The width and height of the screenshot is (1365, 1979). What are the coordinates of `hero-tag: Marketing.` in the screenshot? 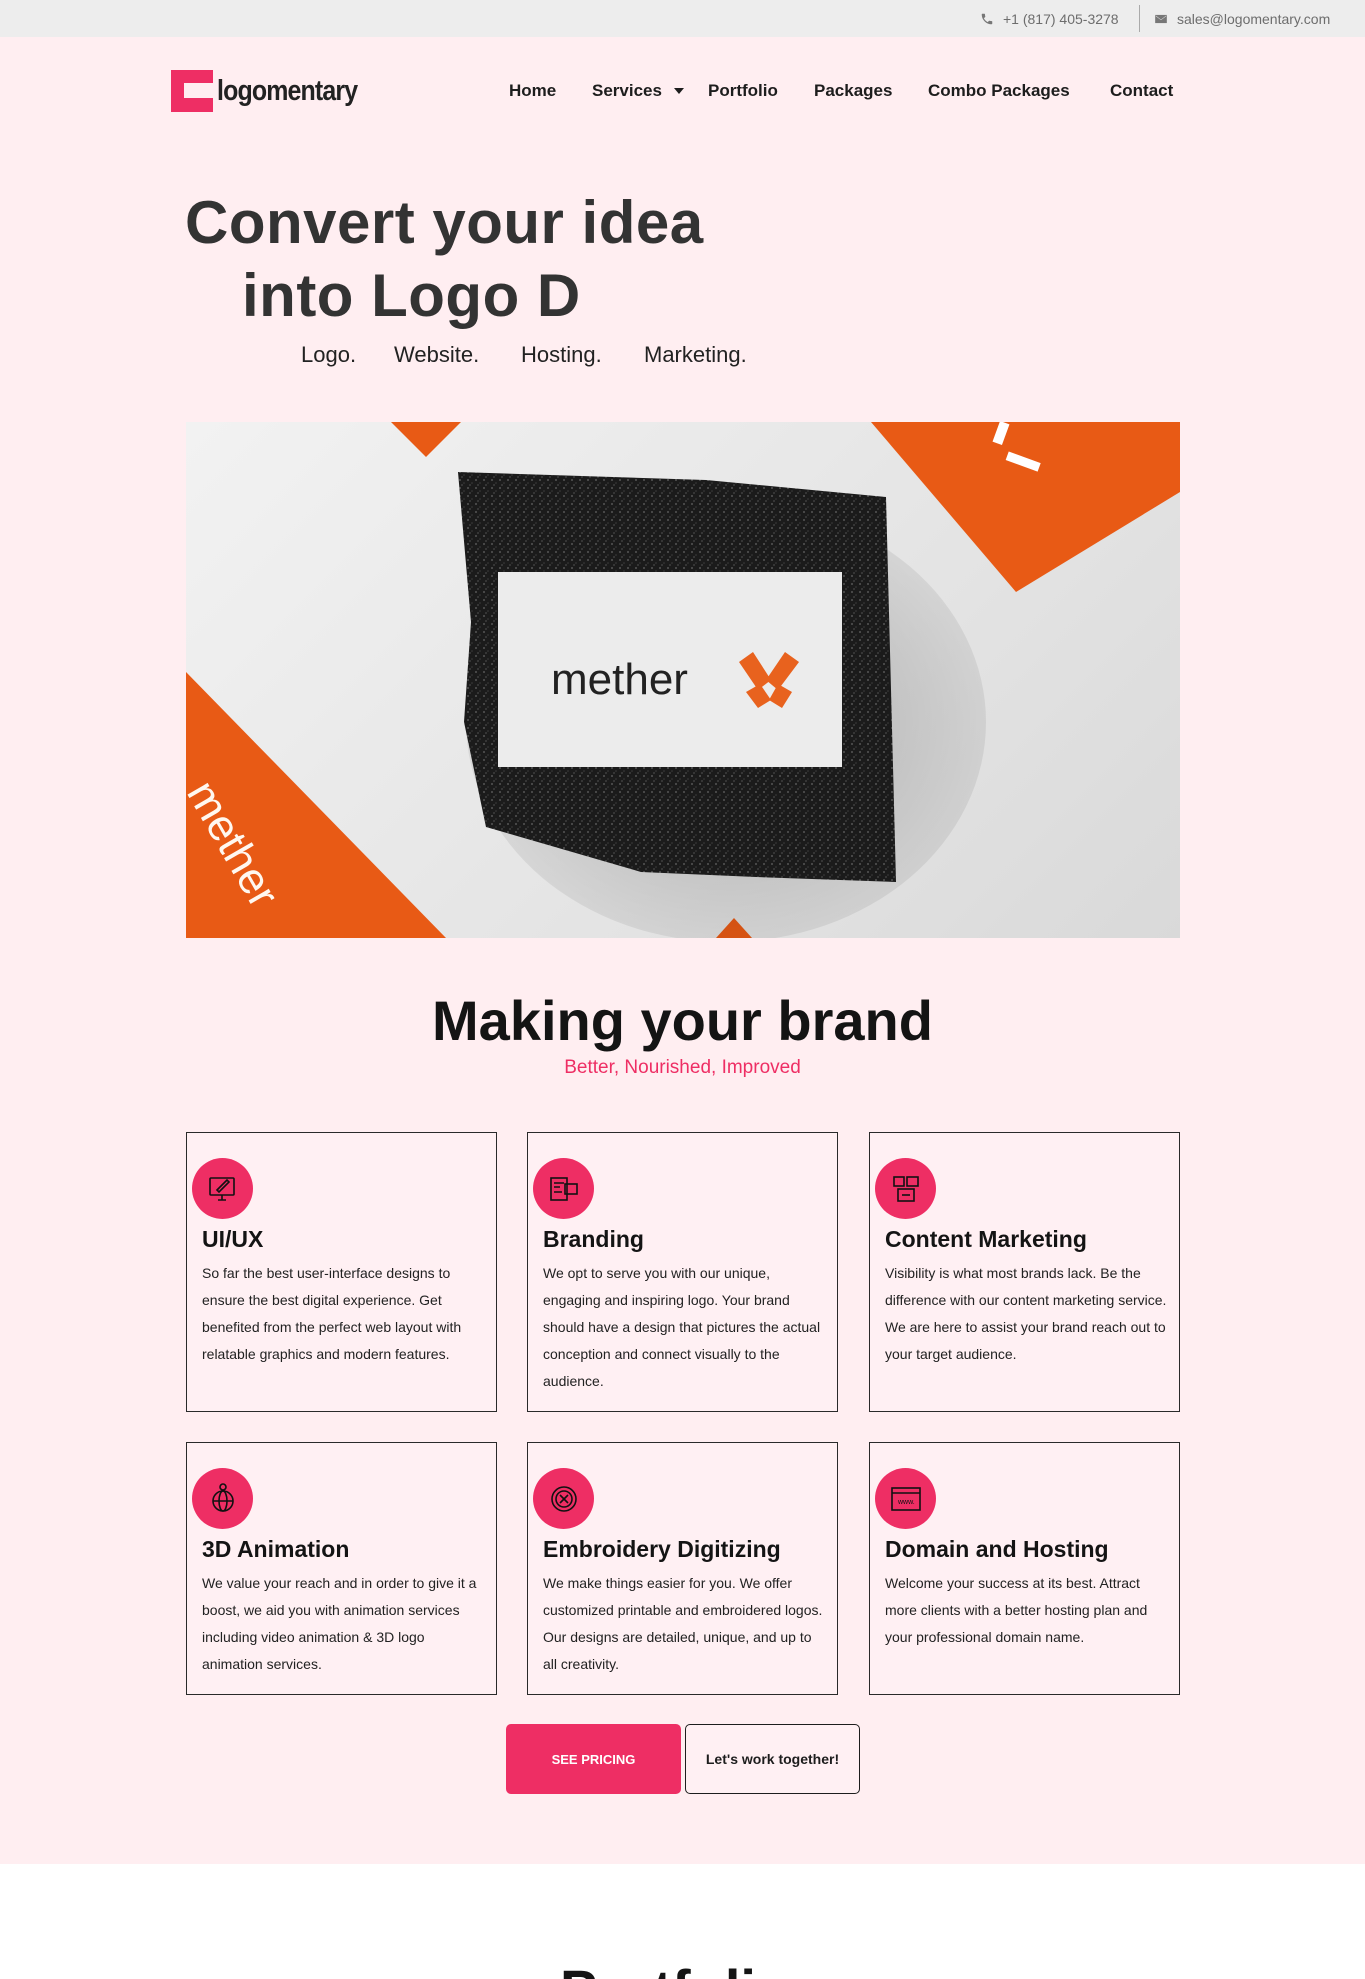 It's located at (695, 354).